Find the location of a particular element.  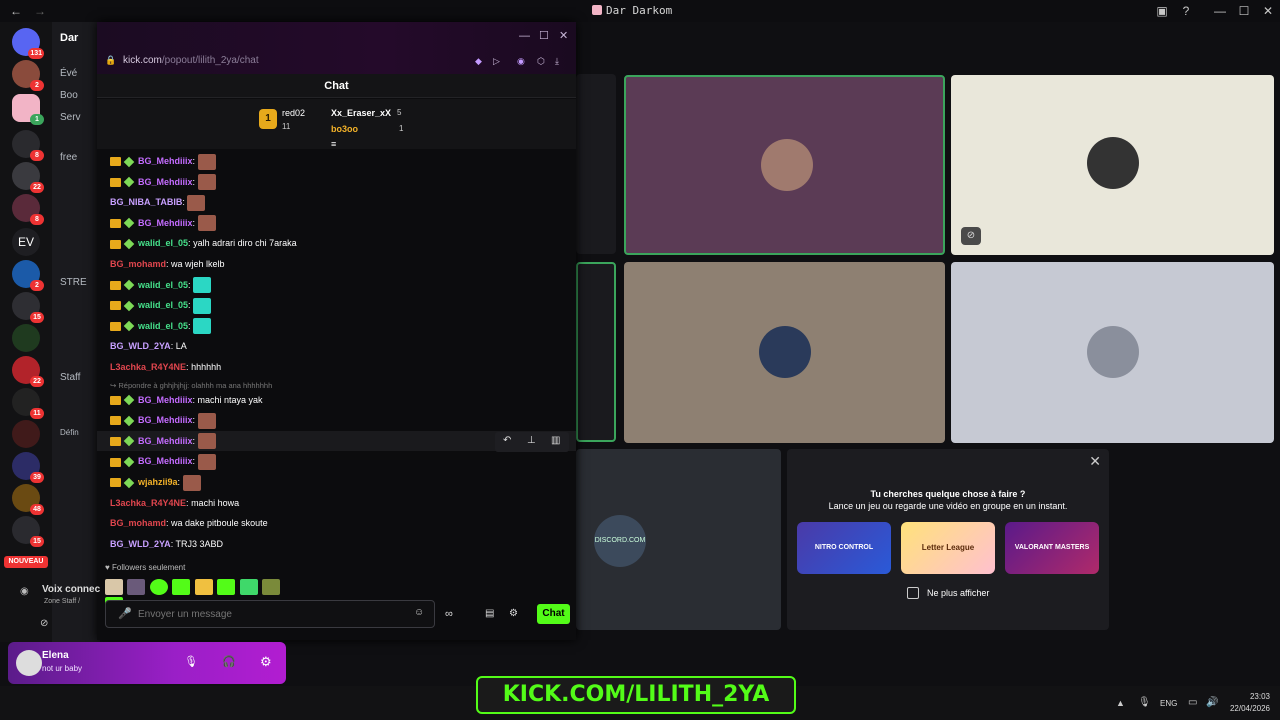

message-input is located at coordinates (273, 614).